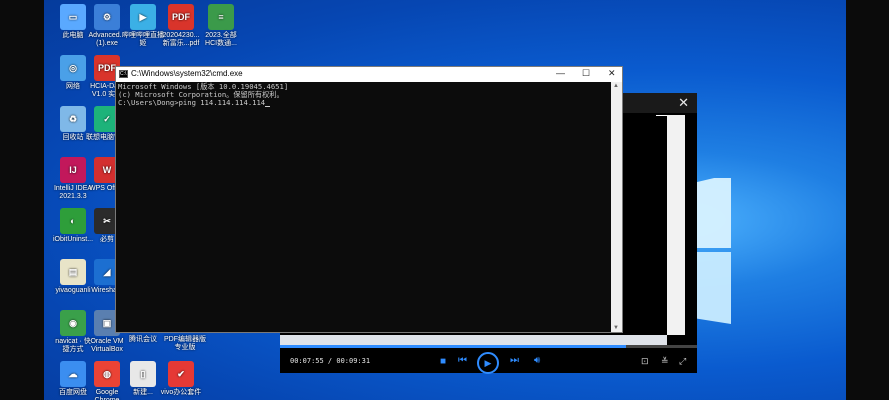 This screenshot has width=889, height=400. Describe the element at coordinates (268, 106) in the screenshot. I see `text-cursor` at that location.